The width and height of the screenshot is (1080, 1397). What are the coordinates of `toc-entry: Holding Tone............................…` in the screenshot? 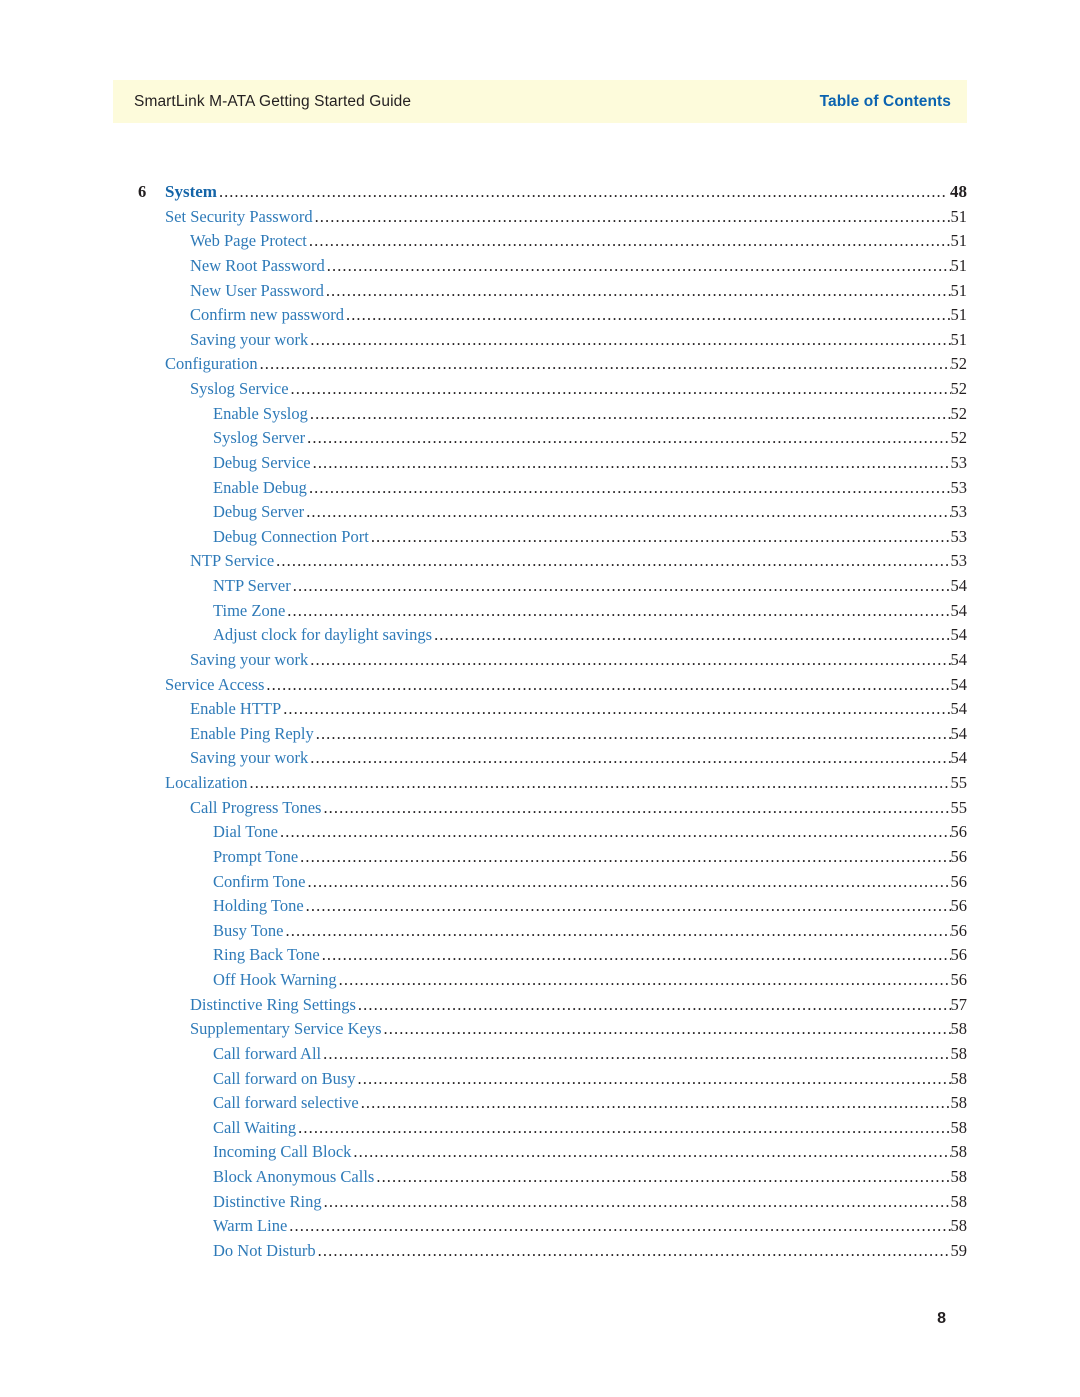 It's located at (540, 906).